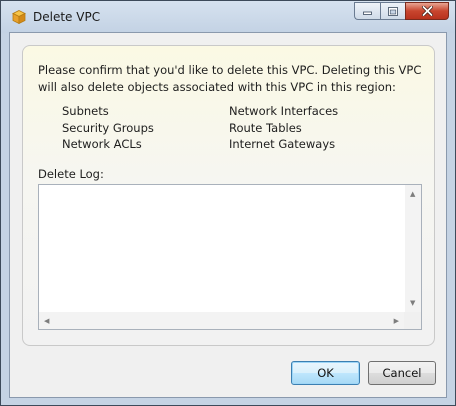 The width and height of the screenshot is (456, 406). What do you see at coordinates (413, 248) in the screenshot?
I see `vertical-scrollbar: ▲ ▼` at bounding box center [413, 248].